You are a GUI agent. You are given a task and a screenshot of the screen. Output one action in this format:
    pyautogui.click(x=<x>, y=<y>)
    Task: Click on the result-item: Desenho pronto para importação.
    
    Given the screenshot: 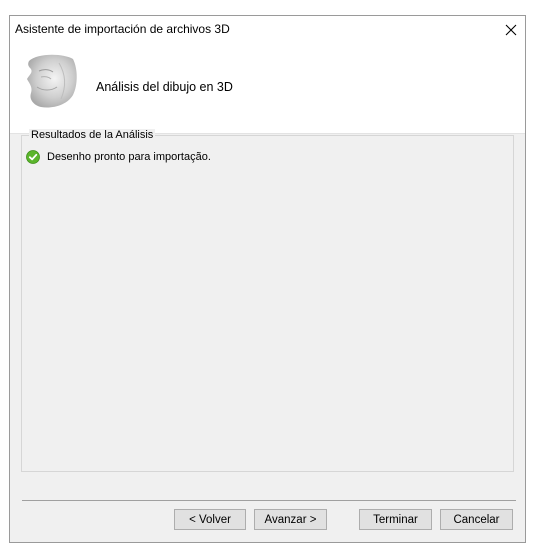 What is the action you would take?
    pyautogui.click(x=118, y=157)
    